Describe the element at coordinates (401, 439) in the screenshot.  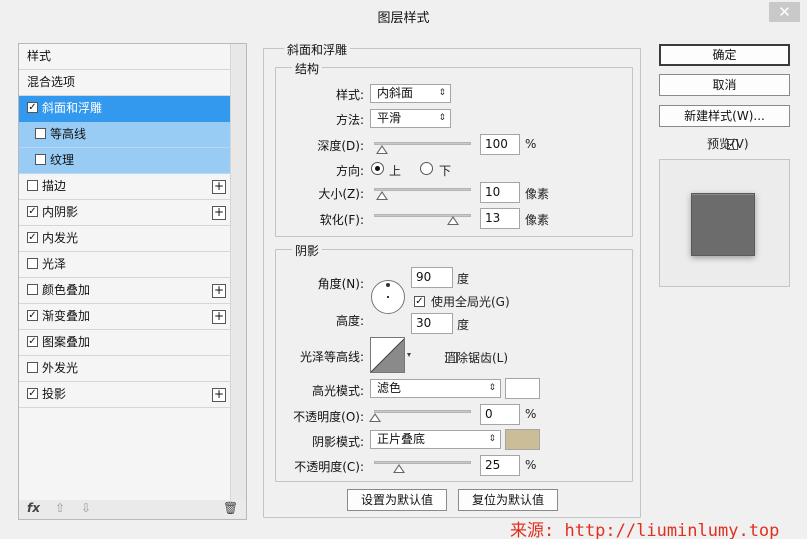
I see `select-value: 正片叠底` at that location.